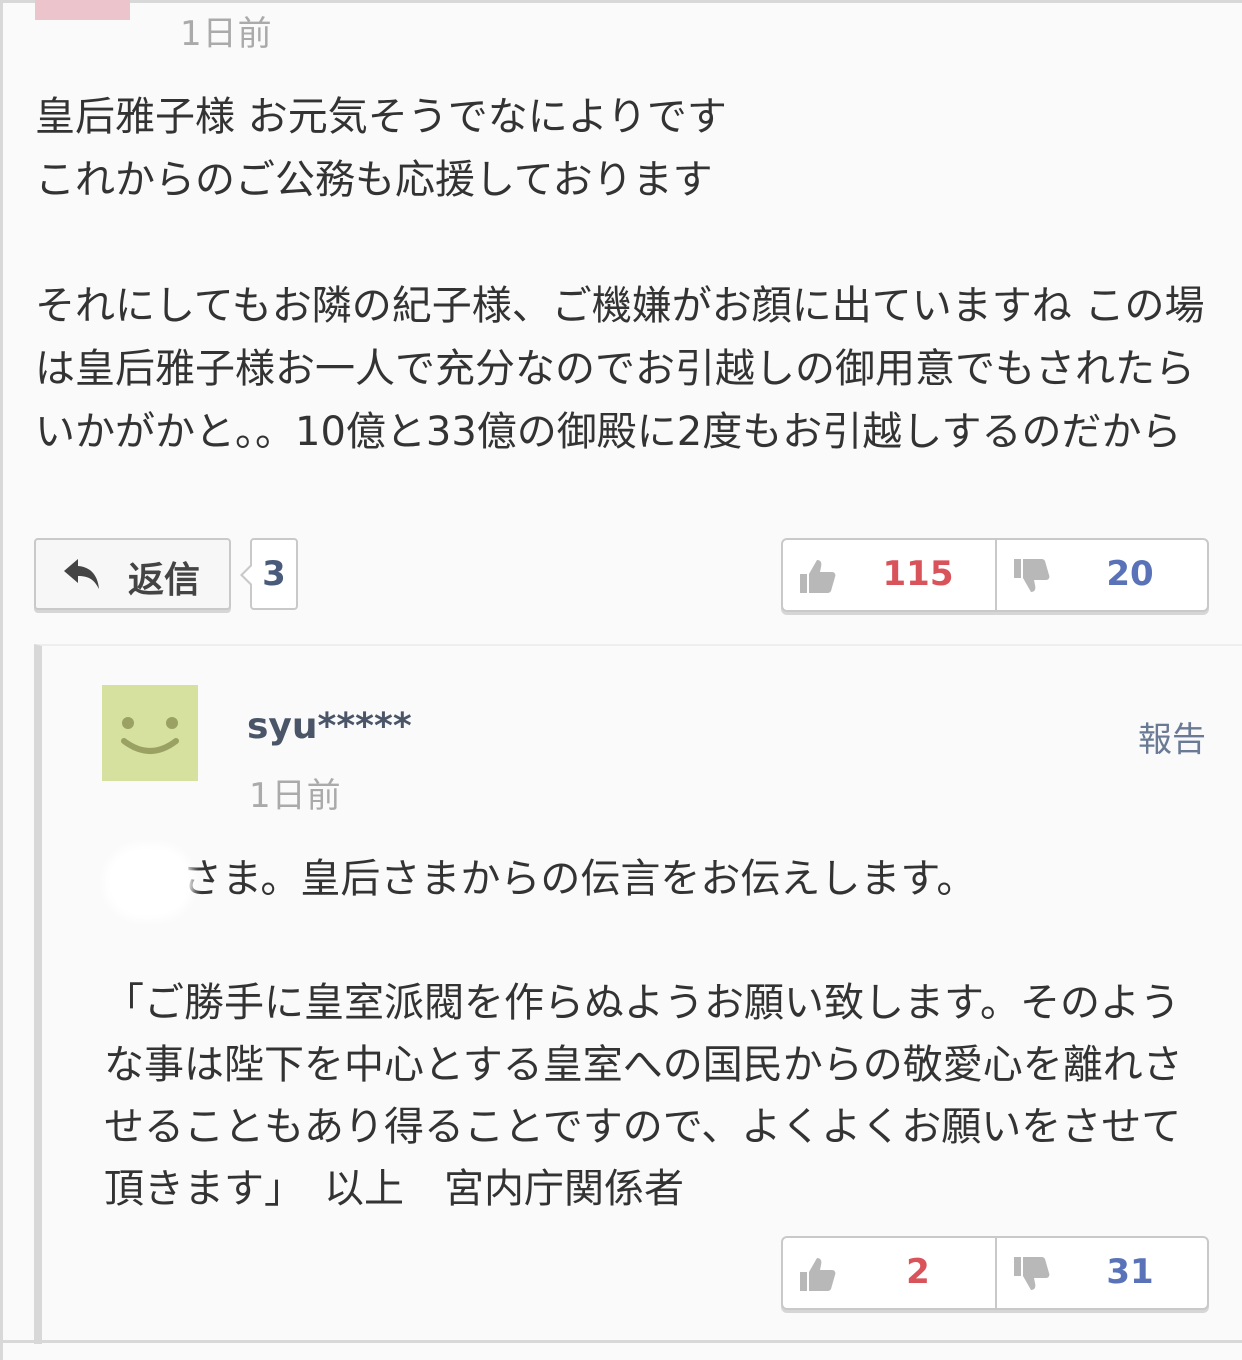 This screenshot has width=1242, height=1360. Describe the element at coordinates (150, 735) in the screenshot. I see `smiley-avatar-icon` at that location.